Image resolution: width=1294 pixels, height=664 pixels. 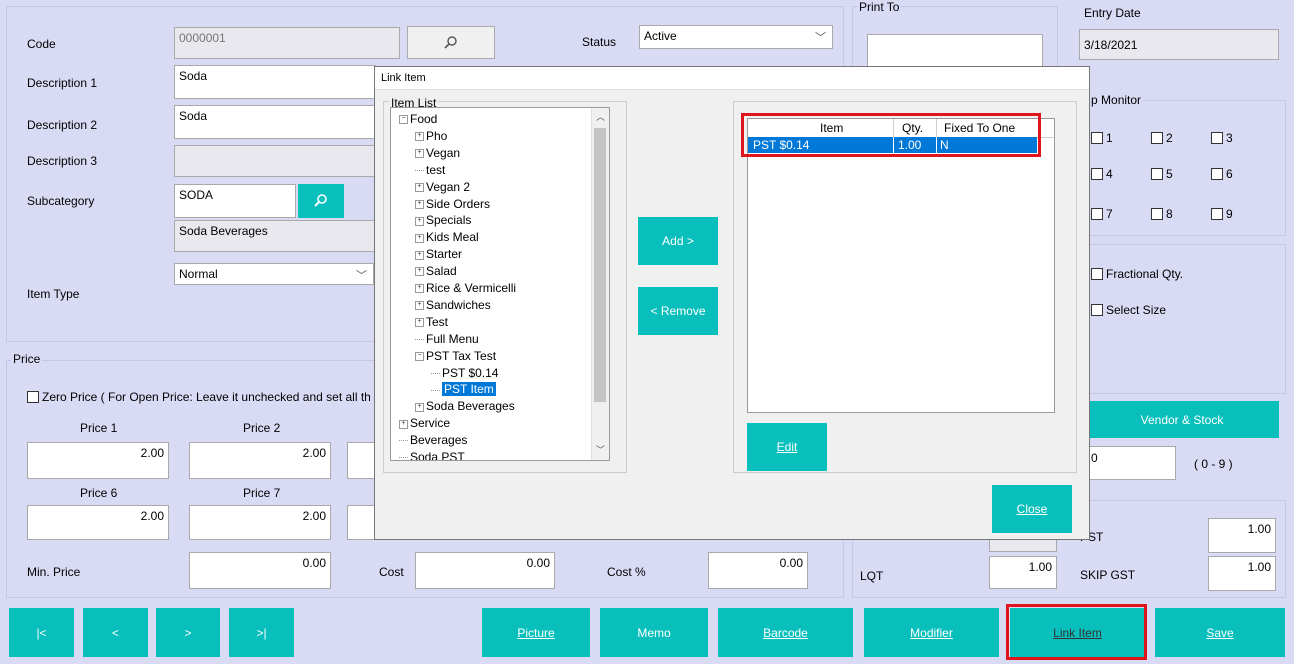 What do you see at coordinates (1128, 310) in the screenshot?
I see `select-size-checkbox: Select Size` at bounding box center [1128, 310].